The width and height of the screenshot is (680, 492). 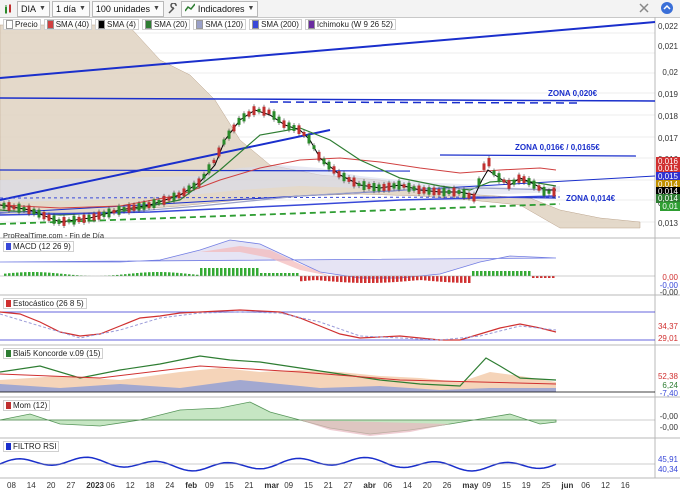 I want to click on date-tick: 06, so click(x=586, y=485).